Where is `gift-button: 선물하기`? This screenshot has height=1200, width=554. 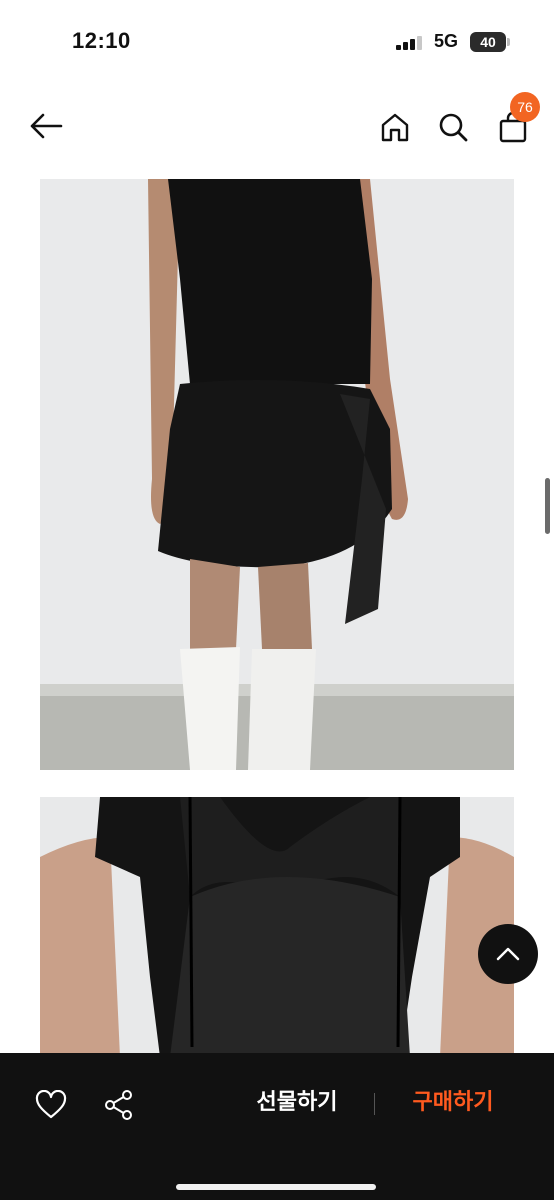
gift-button: 선물하기 is located at coordinates (297, 1103).